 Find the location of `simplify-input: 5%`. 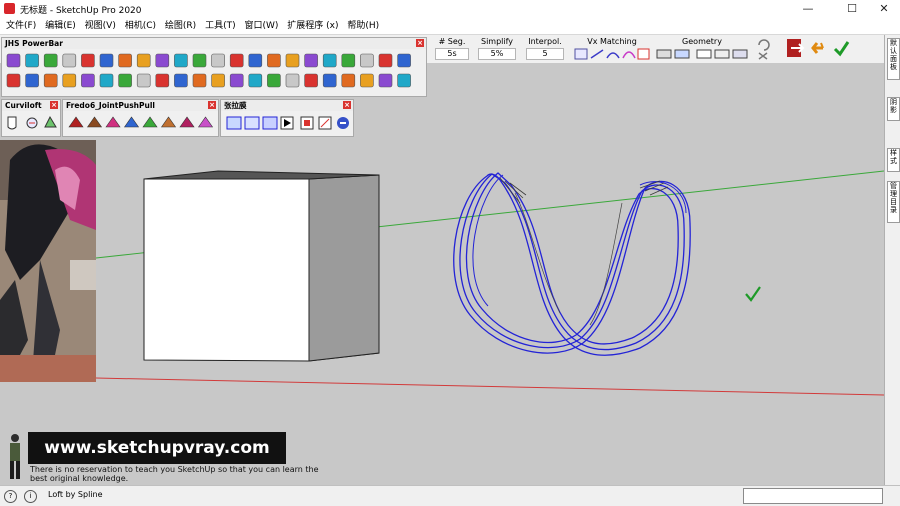

simplify-input: 5% is located at coordinates (497, 54).